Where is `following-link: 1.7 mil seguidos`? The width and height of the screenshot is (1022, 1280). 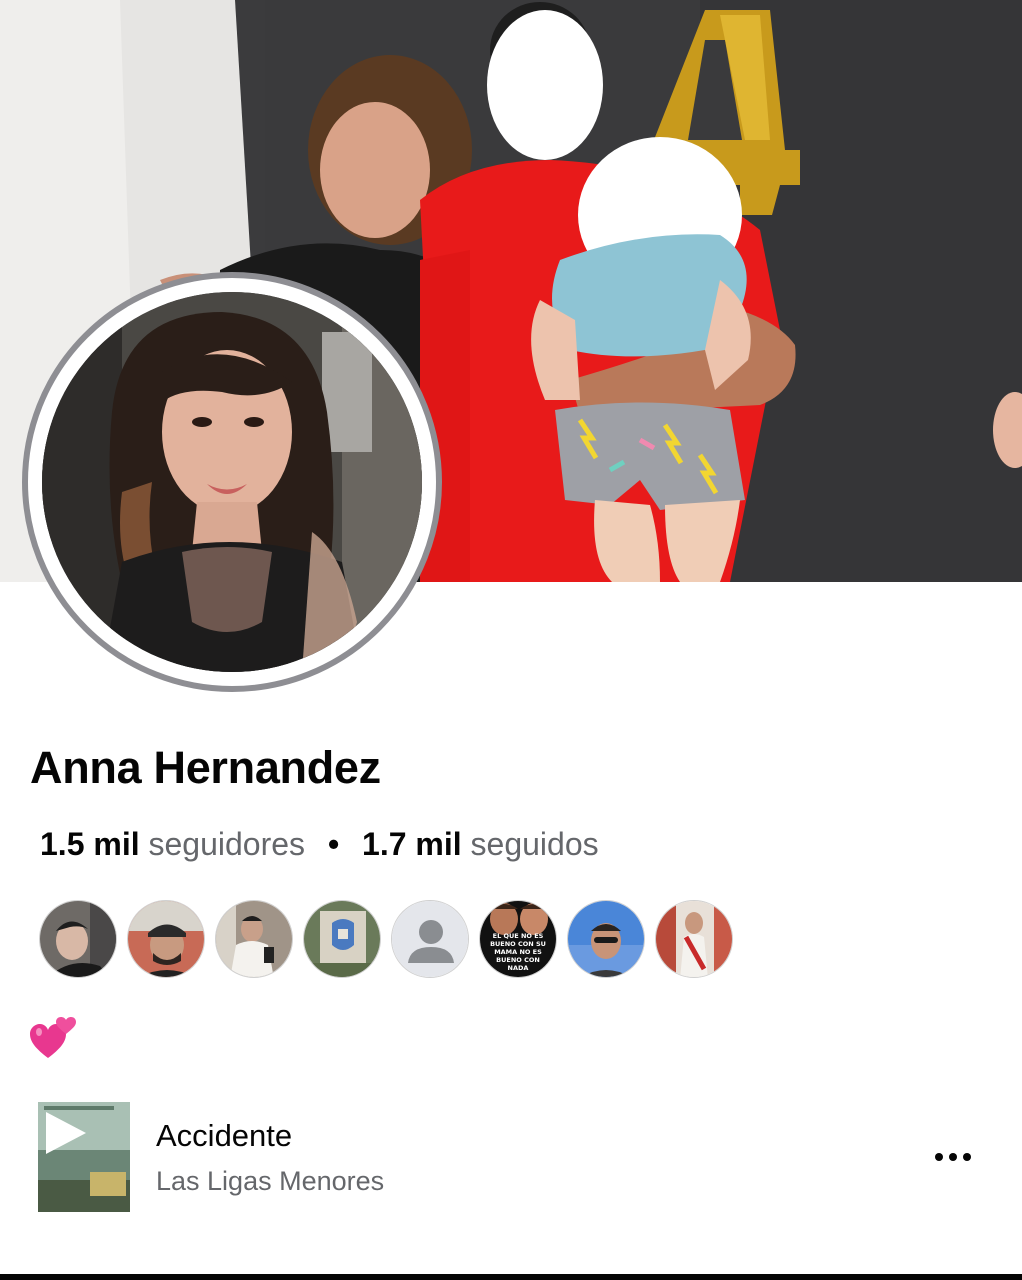
following-link: 1.7 mil seguidos is located at coordinates (480, 844).